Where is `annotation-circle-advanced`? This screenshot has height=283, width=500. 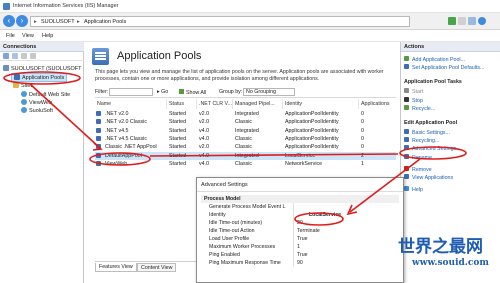
annotation-circle-advanced is located at coordinates (433, 153).